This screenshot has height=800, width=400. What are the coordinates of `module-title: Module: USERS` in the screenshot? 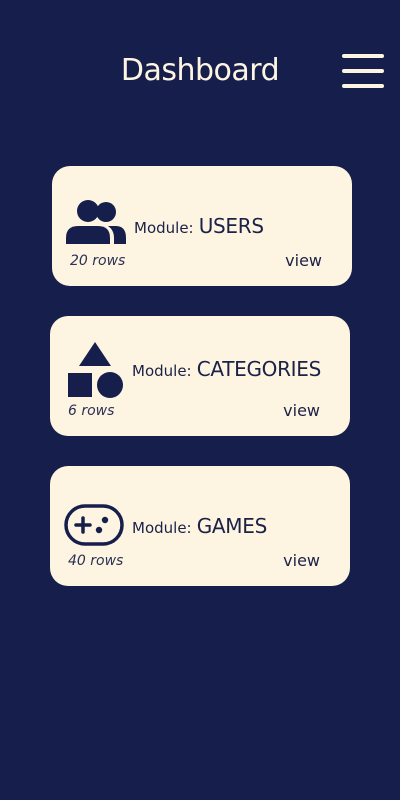 It's located at (199, 227).